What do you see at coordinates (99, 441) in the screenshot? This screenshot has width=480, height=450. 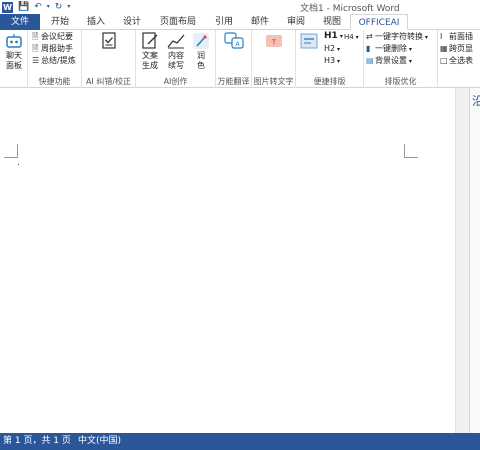 I see `language-indicator: 中文(中国)` at bounding box center [99, 441].